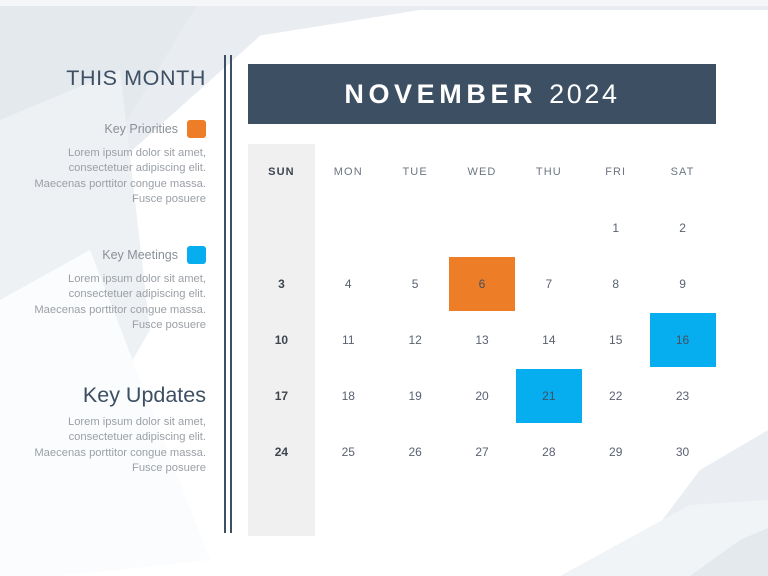 Image resolution: width=768 pixels, height=576 pixels. I want to click on sidebar-heading: THIS MONTH, so click(136, 78).